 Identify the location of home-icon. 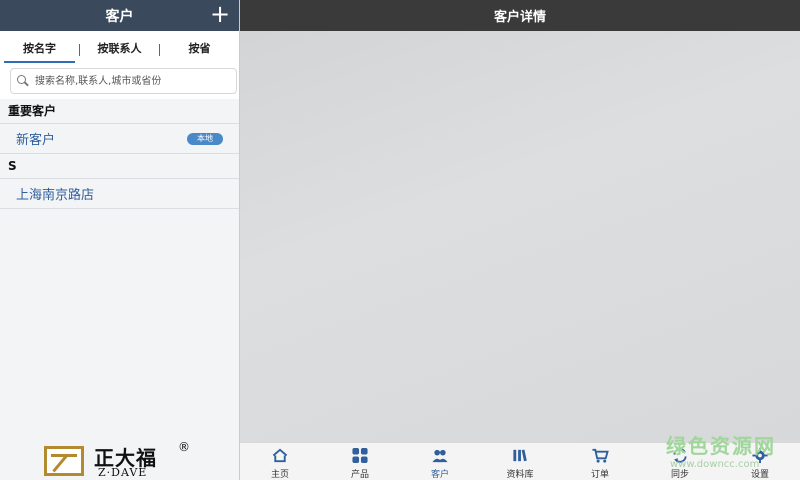
(280, 455).